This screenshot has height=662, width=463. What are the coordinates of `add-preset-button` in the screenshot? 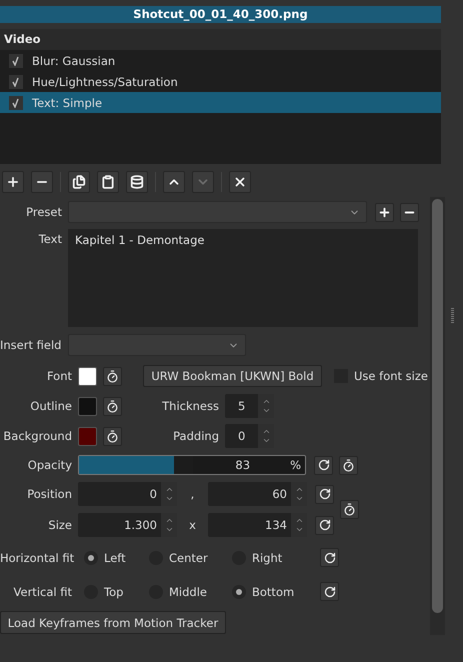 It's located at (384, 212).